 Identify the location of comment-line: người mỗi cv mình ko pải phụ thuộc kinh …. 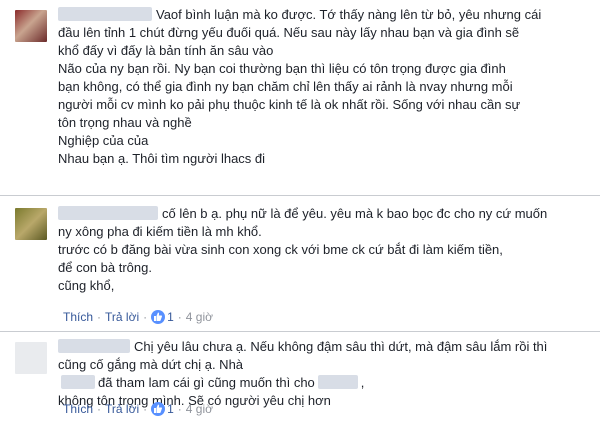
(289, 104).